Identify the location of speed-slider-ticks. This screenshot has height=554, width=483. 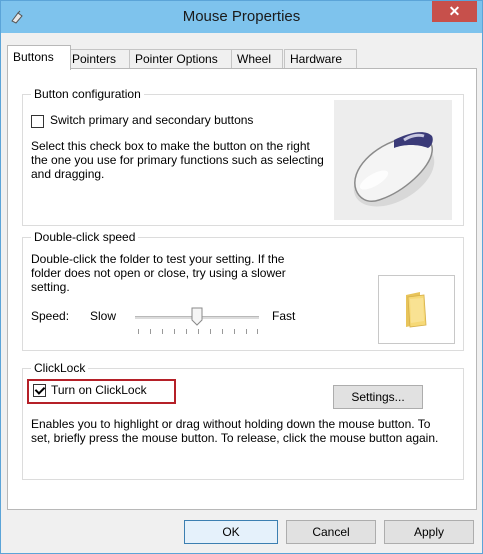
(198, 331).